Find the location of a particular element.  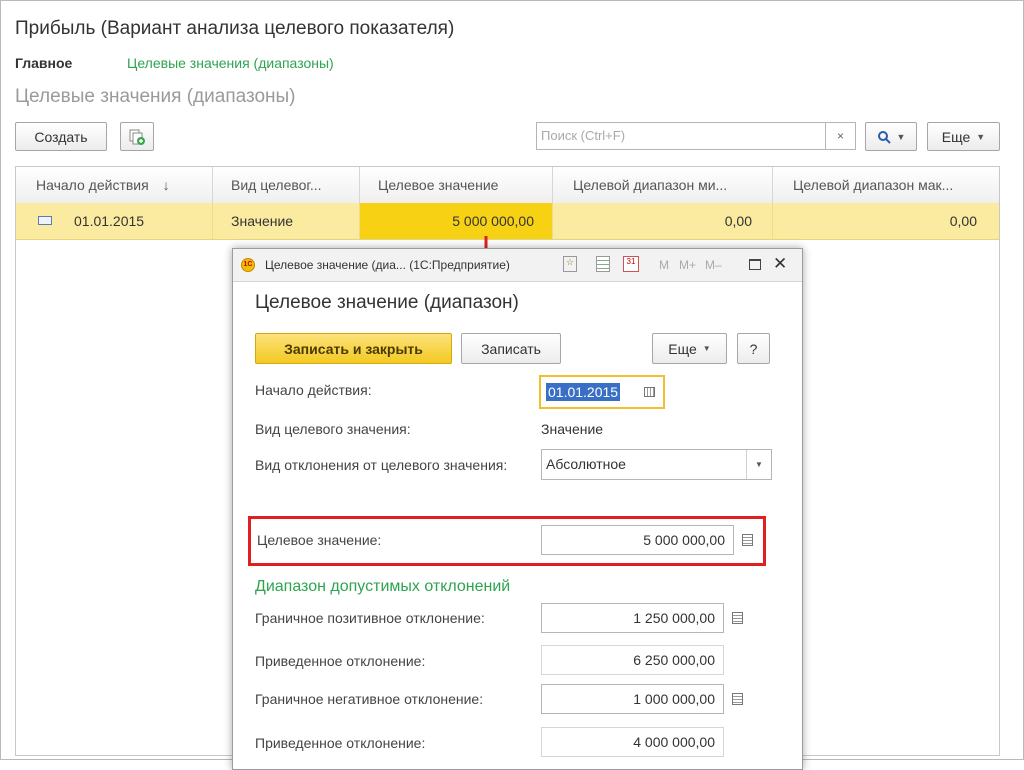

deviation-kind-label: Вид отклонения от целевого значения: is located at coordinates (381, 465).